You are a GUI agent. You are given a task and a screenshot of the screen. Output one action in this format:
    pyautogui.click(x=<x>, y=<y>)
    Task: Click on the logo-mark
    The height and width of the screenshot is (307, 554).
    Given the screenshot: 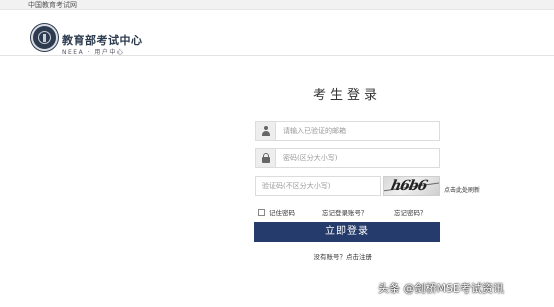 What is the action you would take?
    pyautogui.click(x=44, y=38)
    